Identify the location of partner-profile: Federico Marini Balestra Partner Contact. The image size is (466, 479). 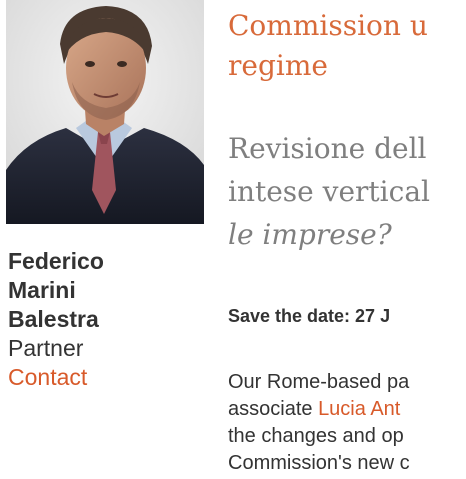
(103, 319).